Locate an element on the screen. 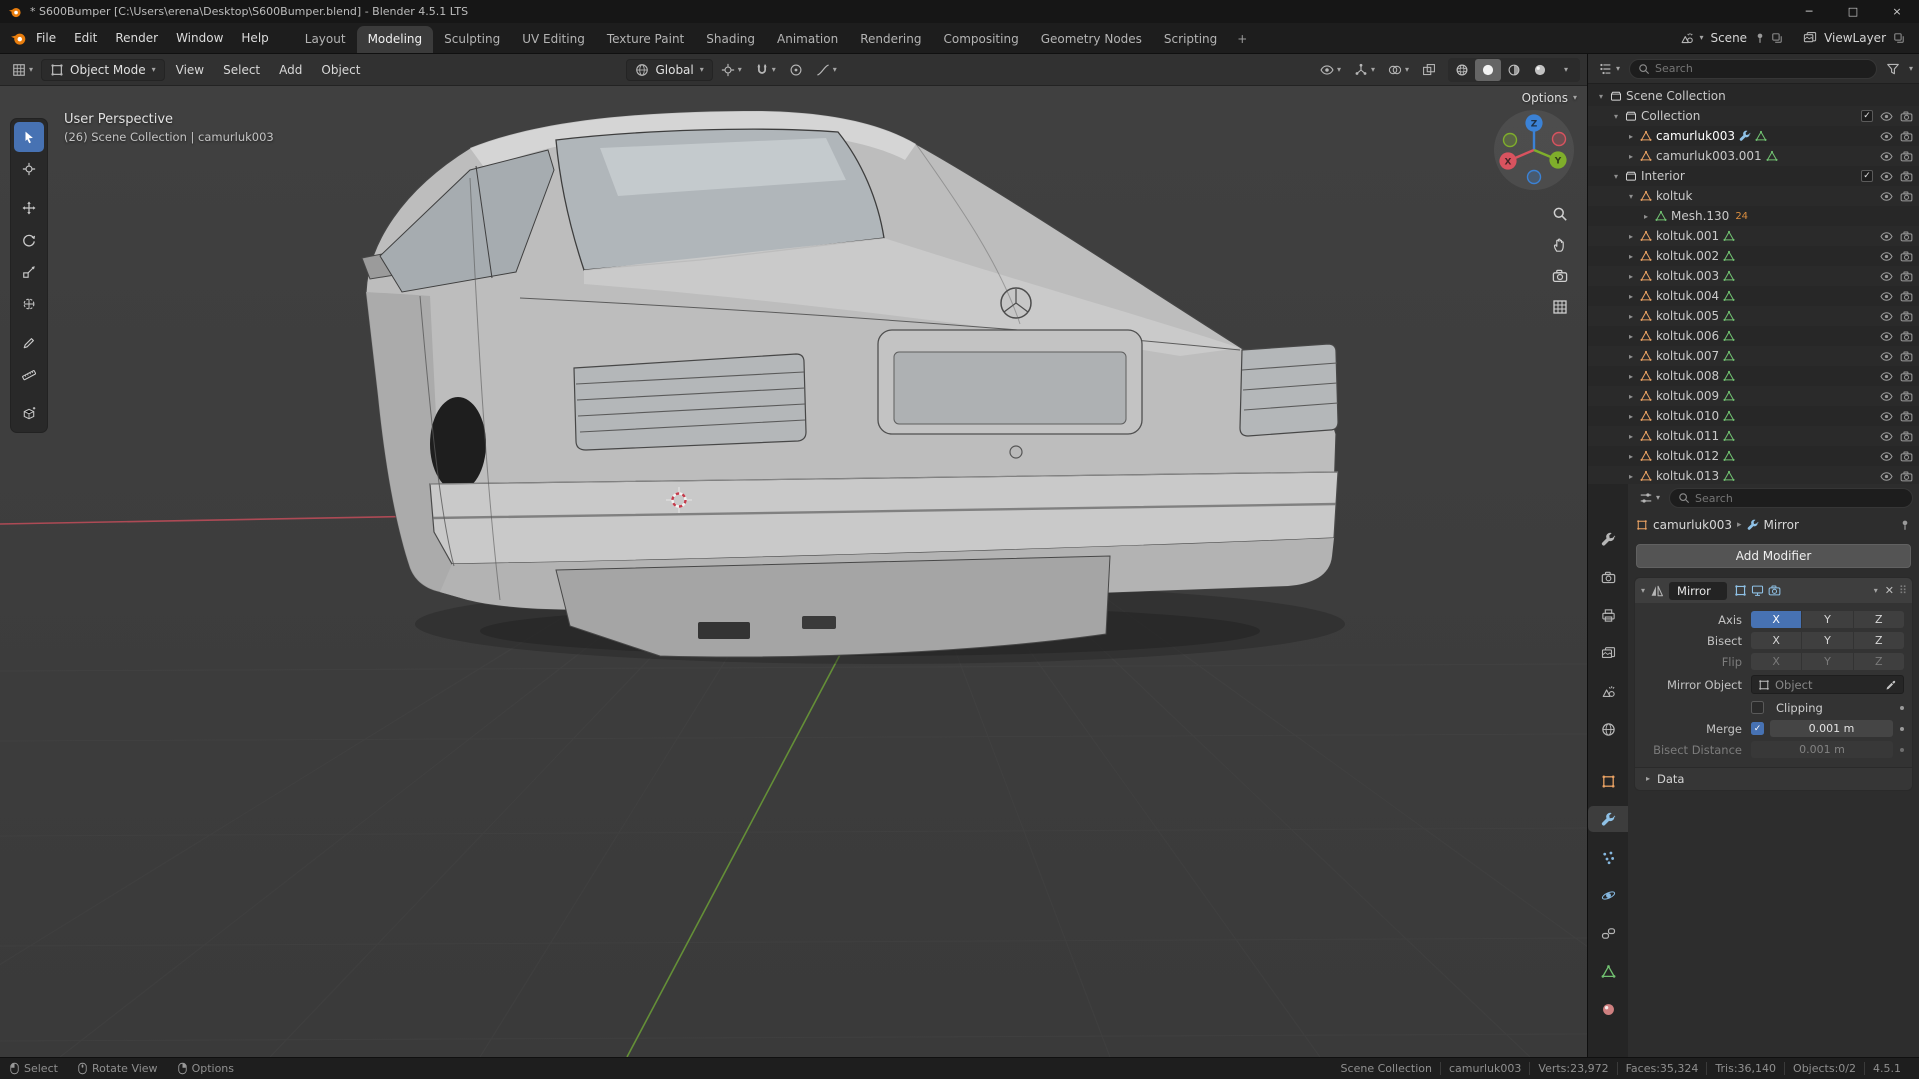 Image resolution: width=1919 pixels, height=1079 pixels. bisect-y-button: Y is located at coordinates (1827, 640).